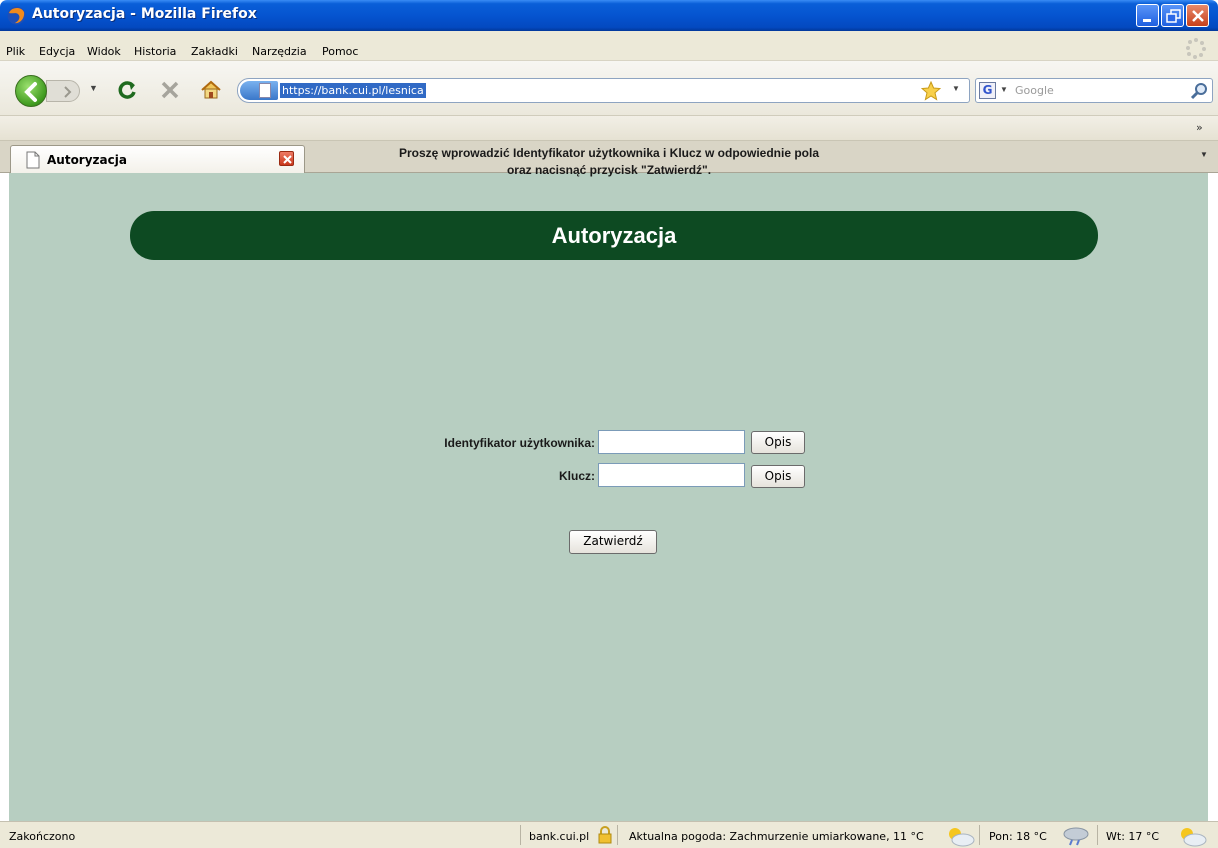 The height and width of the screenshot is (848, 1218). What do you see at coordinates (211, 90) in the screenshot?
I see `home-icon` at bounding box center [211, 90].